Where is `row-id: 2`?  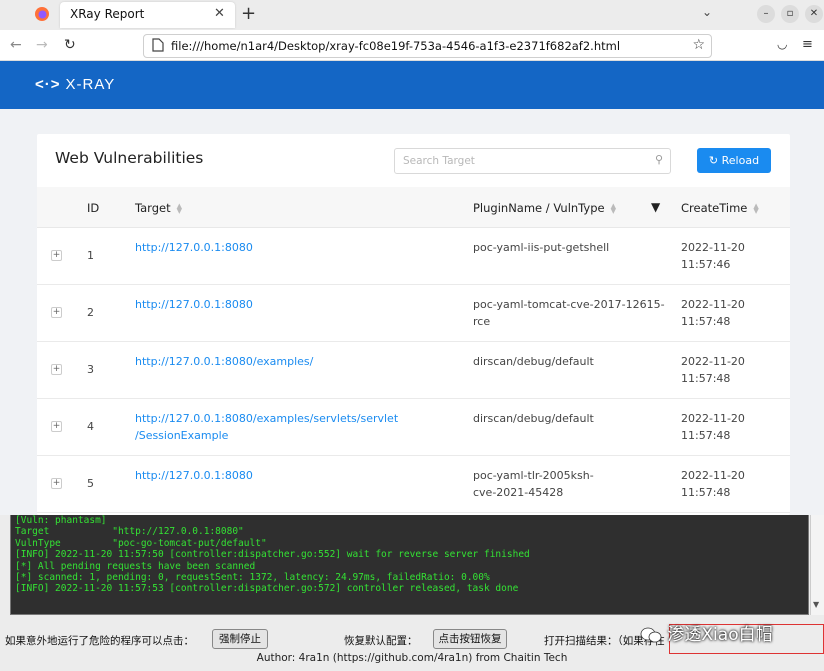 row-id: 2 is located at coordinates (90, 312).